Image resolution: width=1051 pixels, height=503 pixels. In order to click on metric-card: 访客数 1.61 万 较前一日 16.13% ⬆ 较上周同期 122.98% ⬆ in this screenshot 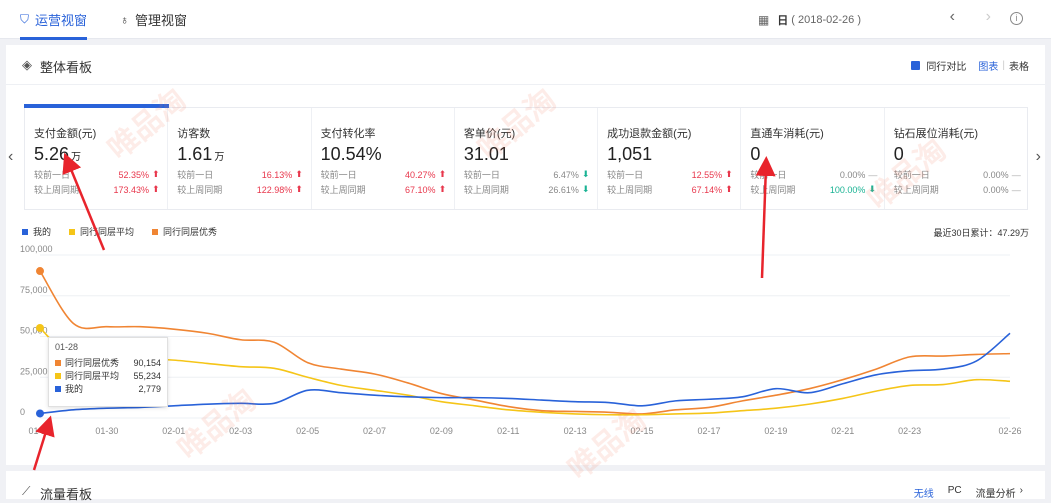, I will do `click(240, 158)`.